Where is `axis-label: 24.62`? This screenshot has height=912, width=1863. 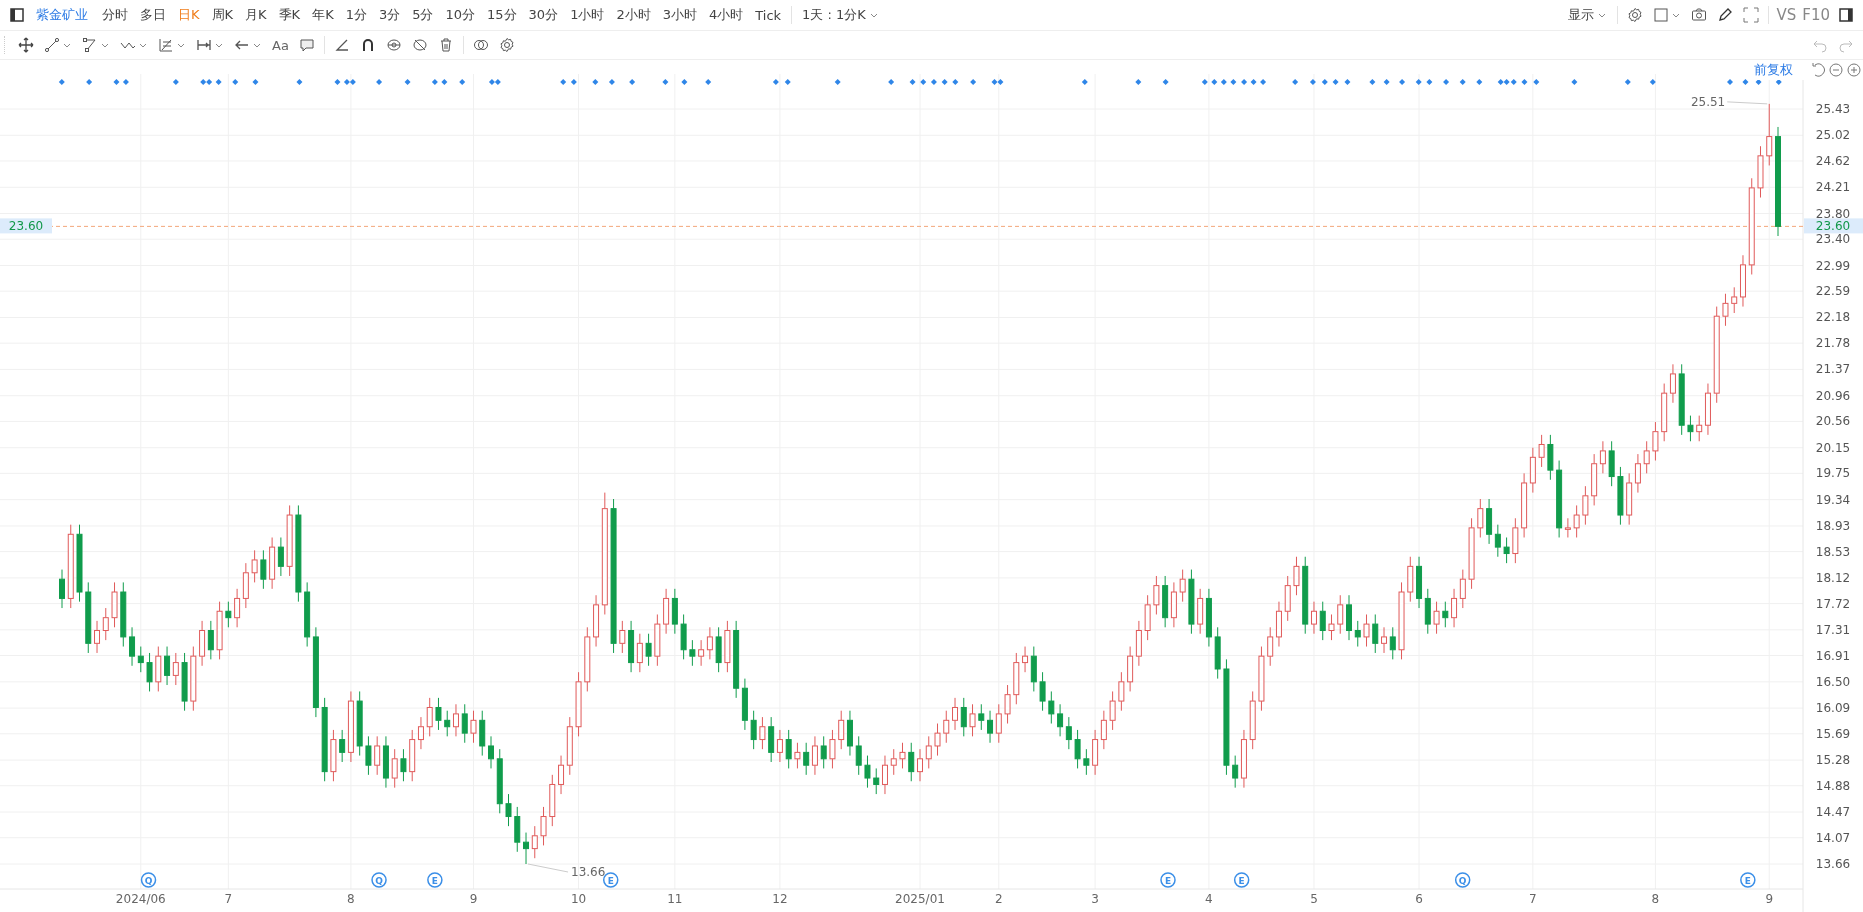
axis-label: 24.62 is located at coordinates (1833, 160).